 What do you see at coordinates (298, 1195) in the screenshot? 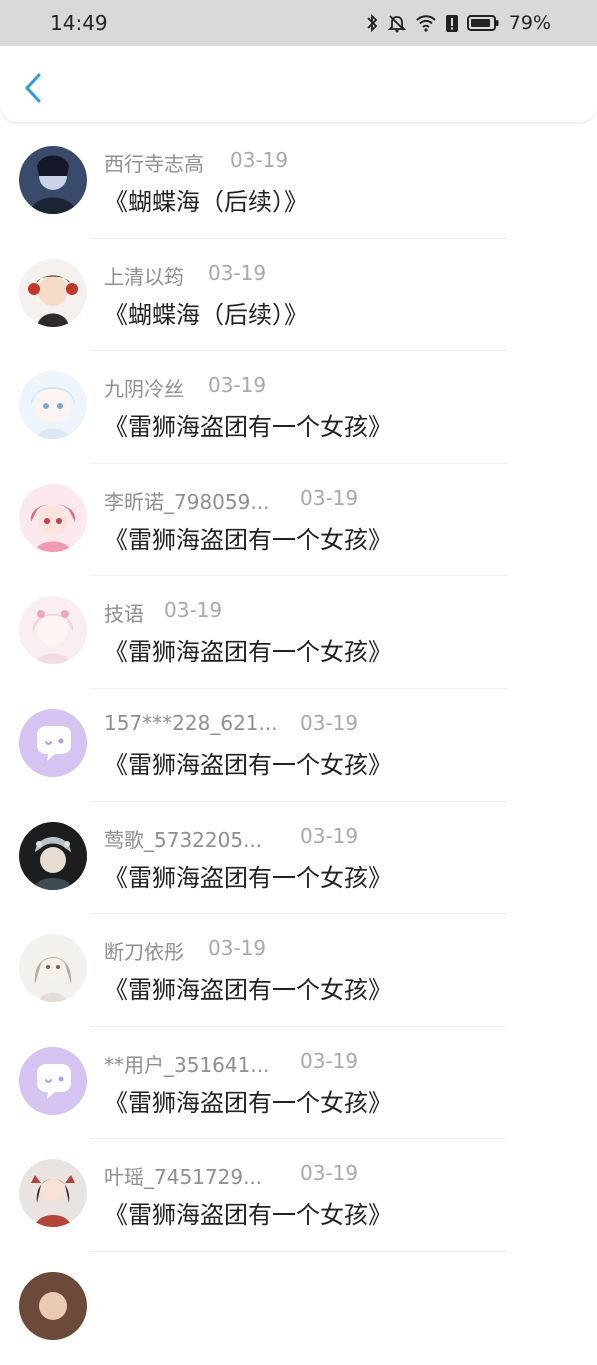
I see `list-item: 叶瑶_7451729... 03-19 《雷狮海盗团有一个女孩》` at bounding box center [298, 1195].